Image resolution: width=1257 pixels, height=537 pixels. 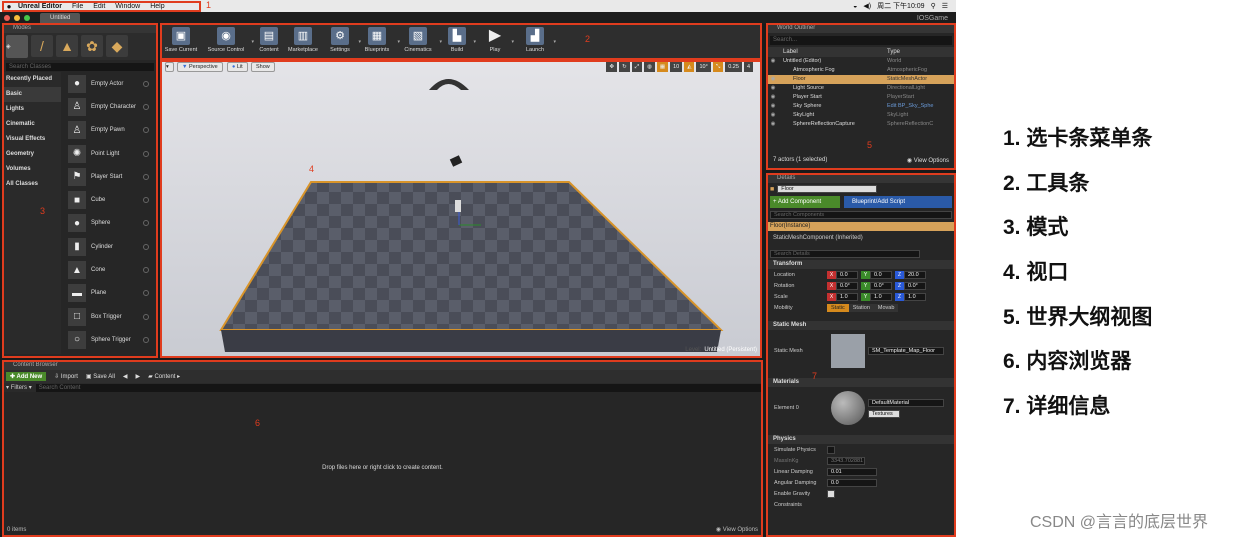 I want to click on mesh-thumbnail, so click(x=848, y=351).